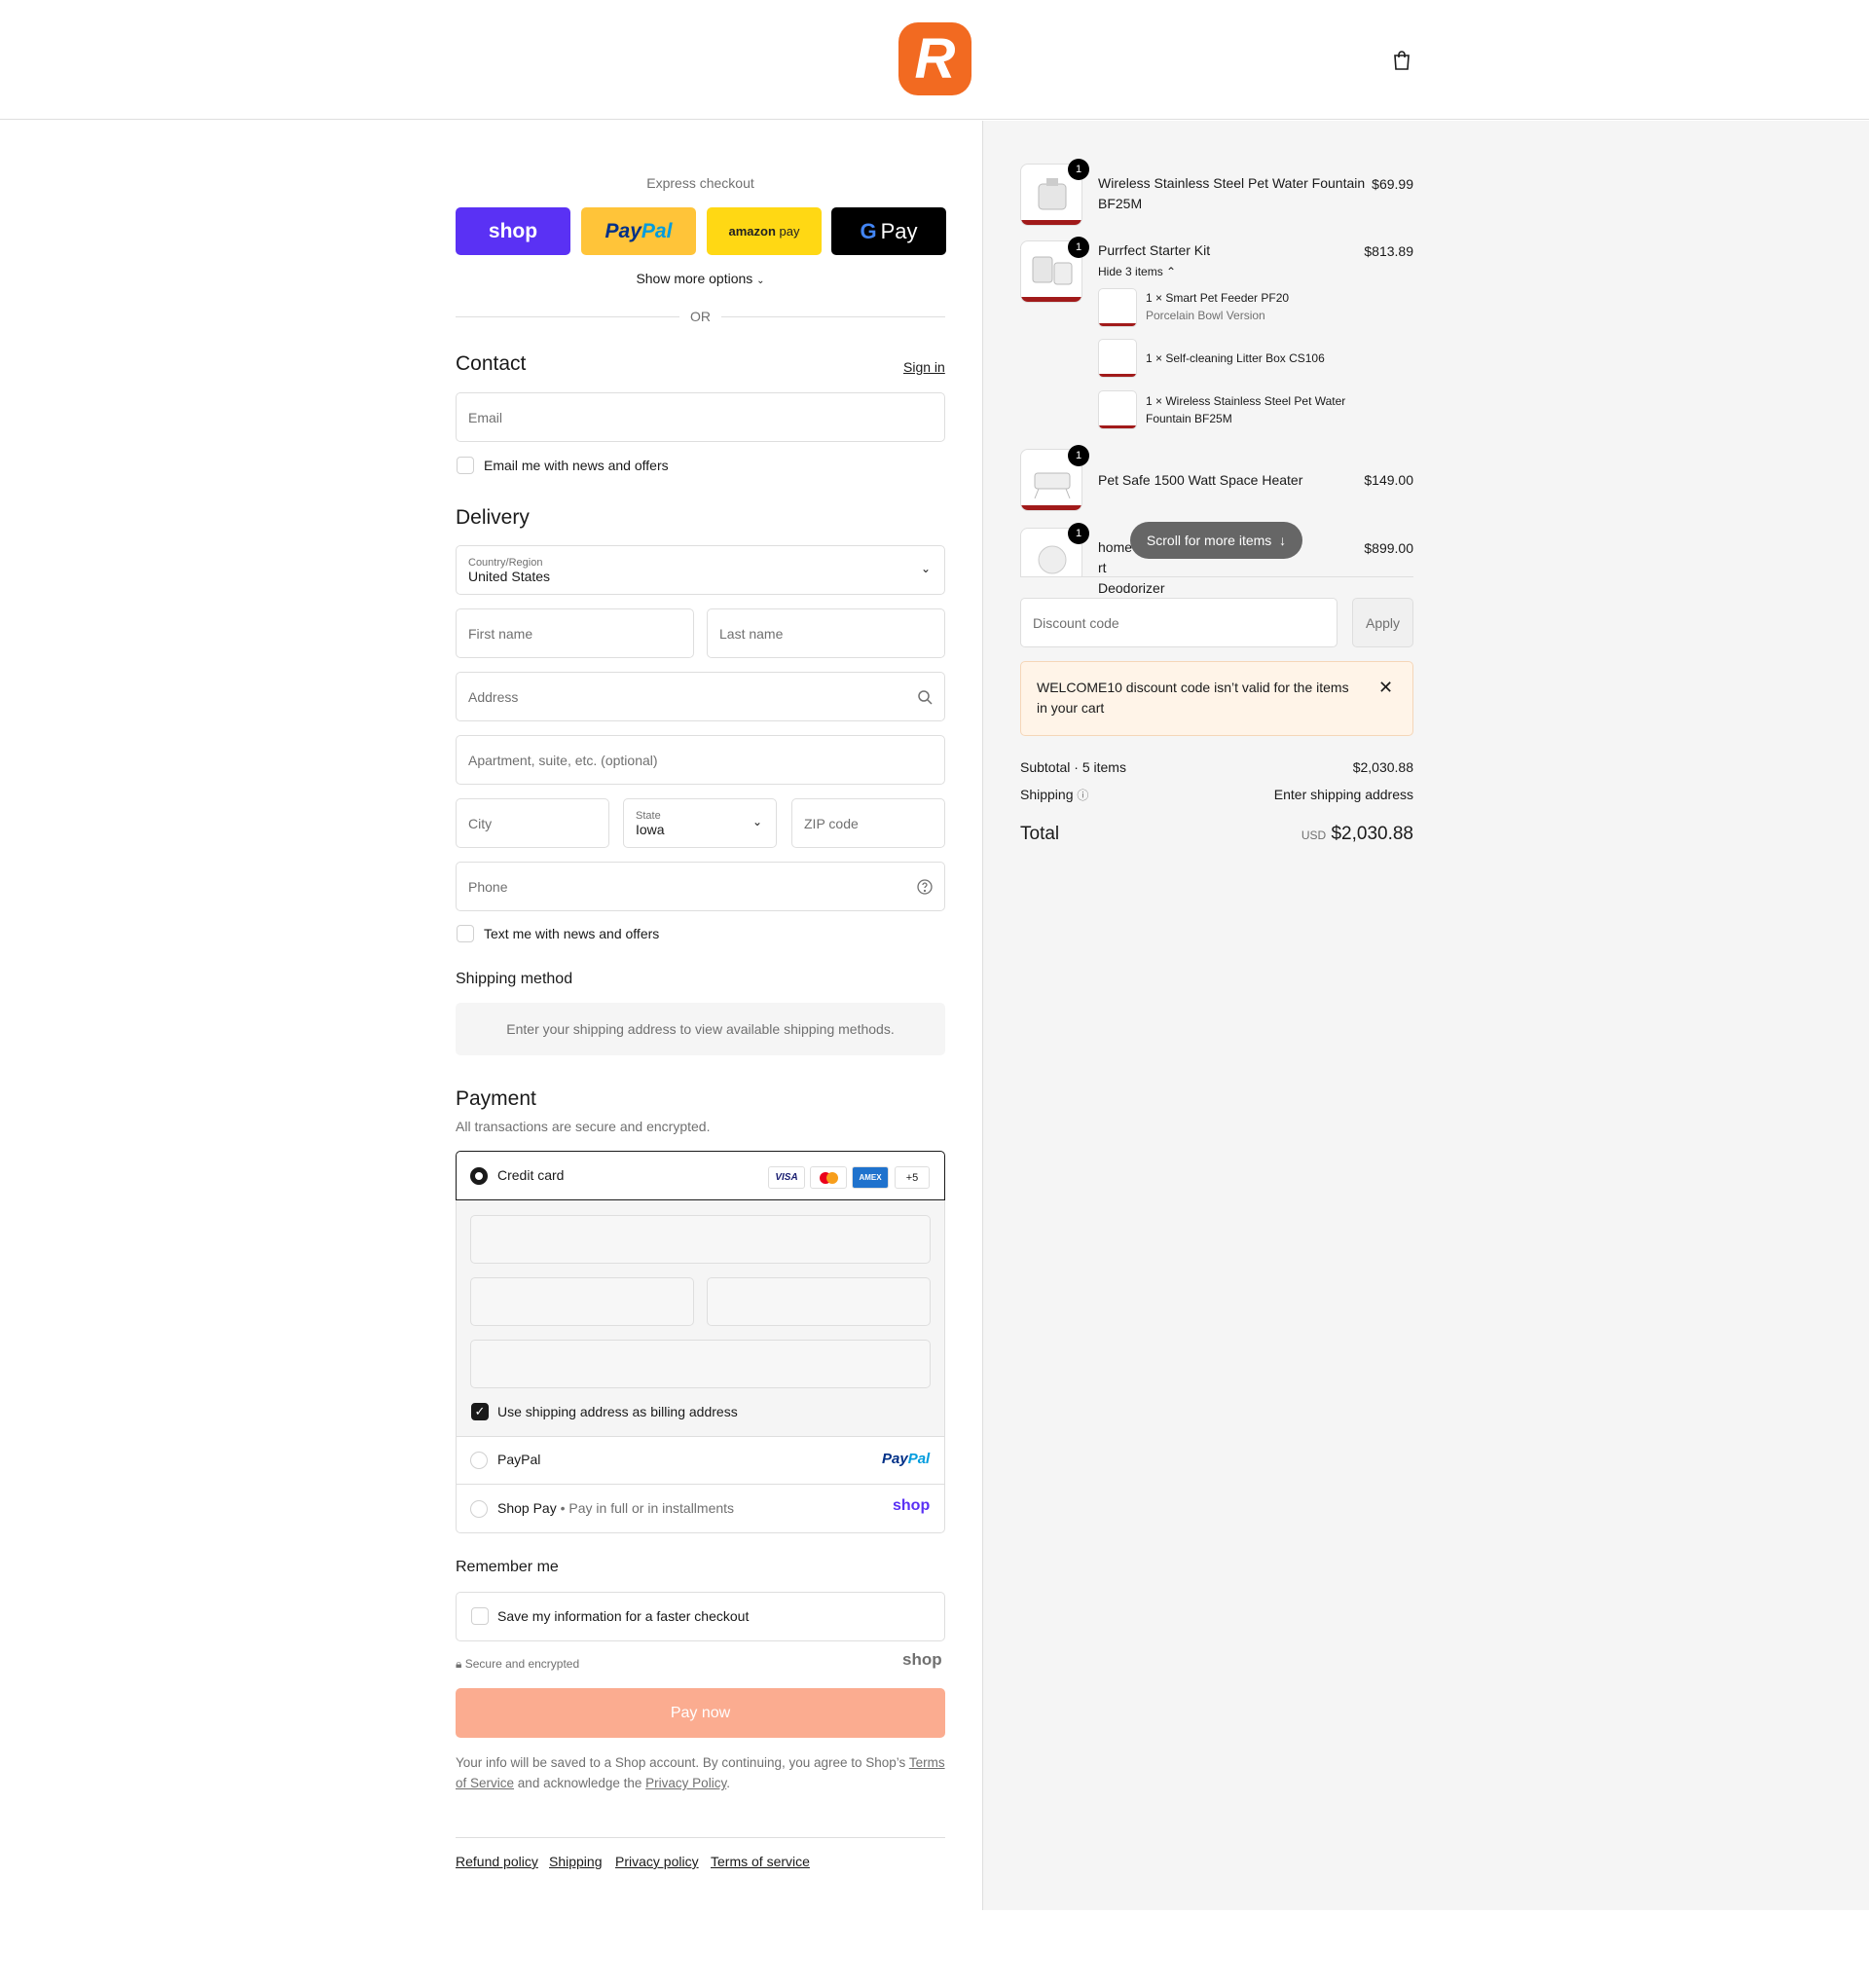 The image size is (1869, 1988). What do you see at coordinates (924, 367) in the screenshot?
I see `sign-in-link: Sign in` at bounding box center [924, 367].